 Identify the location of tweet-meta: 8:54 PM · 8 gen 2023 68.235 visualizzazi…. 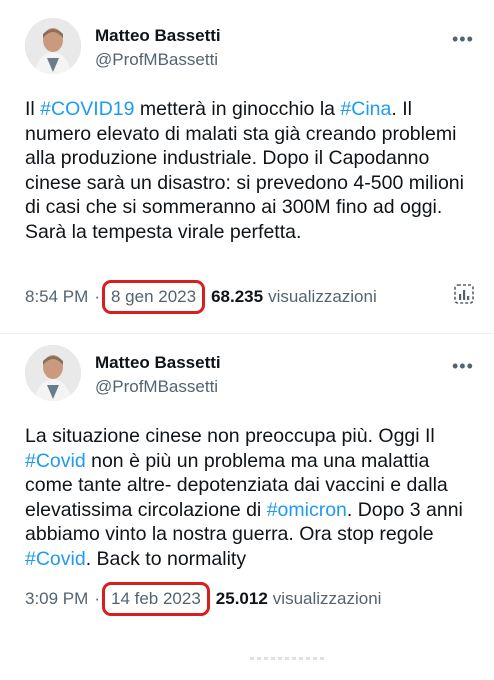
(201, 297).